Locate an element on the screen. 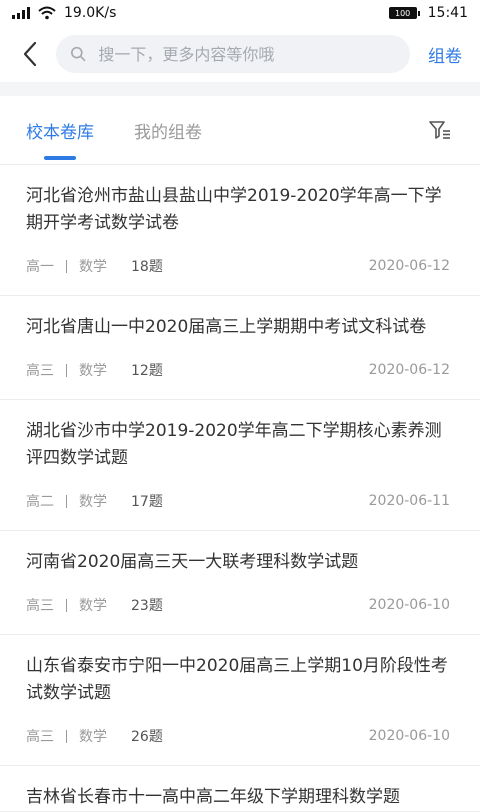 The image size is (480, 812). filter-button is located at coordinates (440, 130).